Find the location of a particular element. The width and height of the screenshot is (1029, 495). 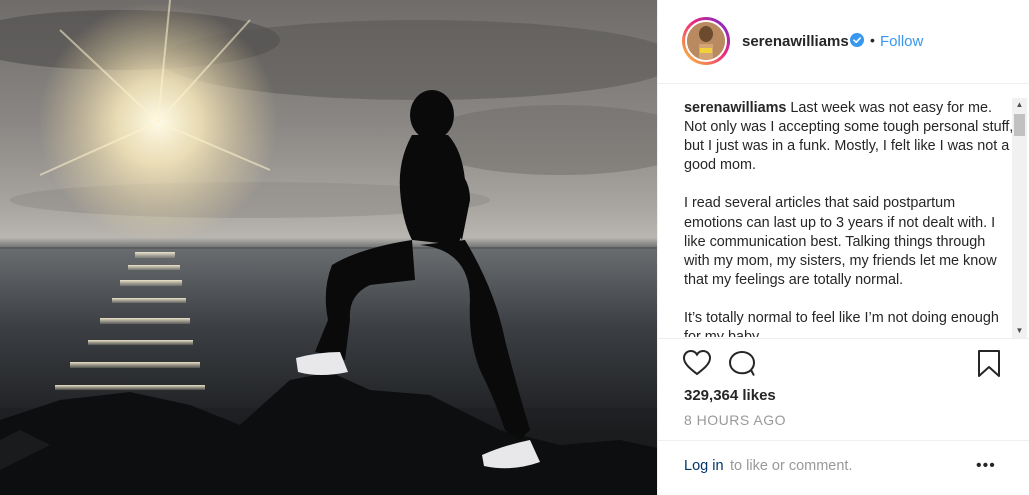

scrollbar-thumb is located at coordinates (1019, 125).